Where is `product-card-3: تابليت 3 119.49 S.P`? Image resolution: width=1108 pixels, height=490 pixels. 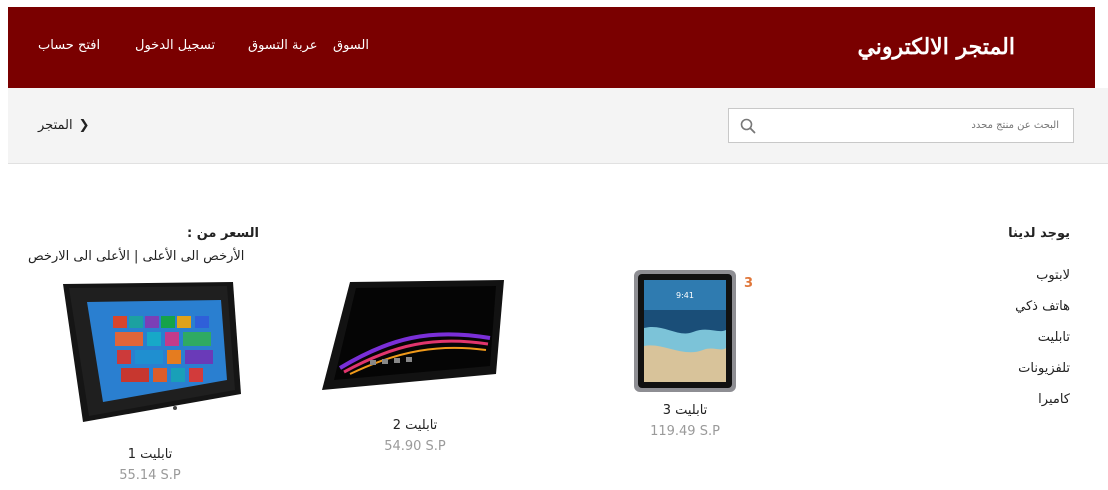 product-card-3: تابليت 3 119.49 S.P is located at coordinates (685, 421).